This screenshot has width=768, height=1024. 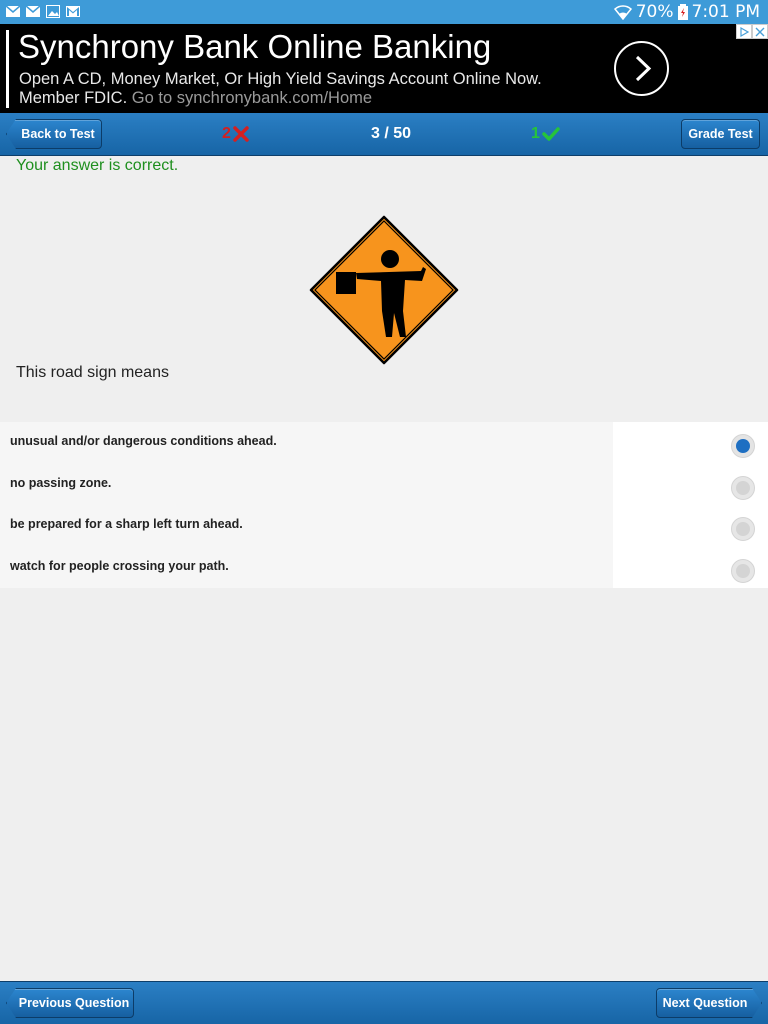 What do you see at coordinates (384, 290) in the screenshot?
I see `flagger-sign-icon` at bounding box center [384, 290].